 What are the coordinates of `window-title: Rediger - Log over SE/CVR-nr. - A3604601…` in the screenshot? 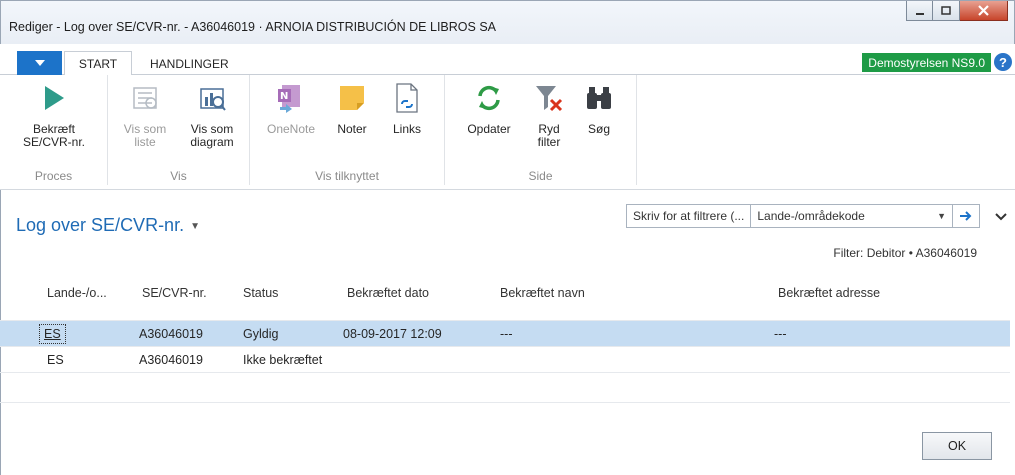 It's located at (252, 27).